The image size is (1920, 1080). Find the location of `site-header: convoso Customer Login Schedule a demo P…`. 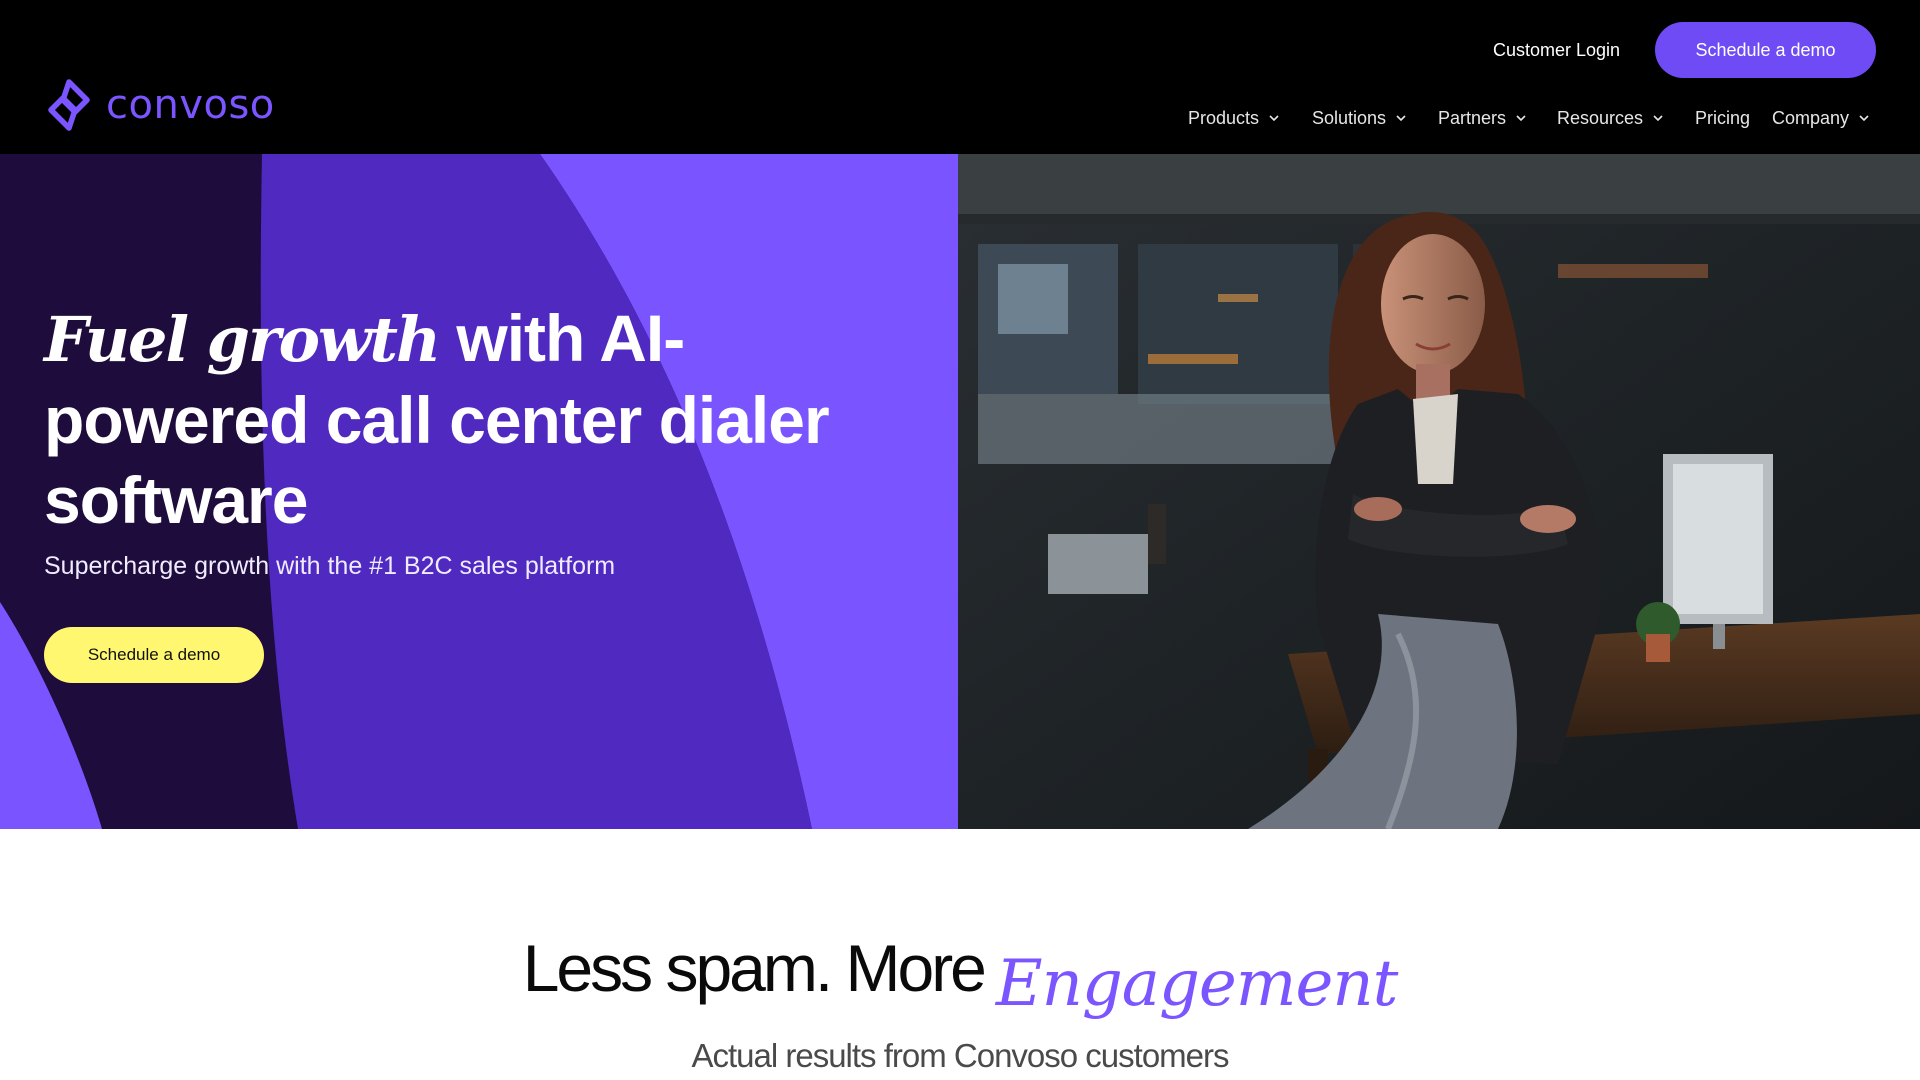

site-header: convoso Customer Login Schedule a demo P… is located at coordinates (960, 77).